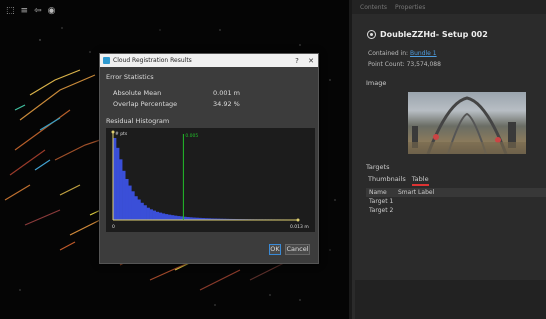 The image size is (546, 319). I want to click on overlap-percentage-label: Overlap Percentage, so click(145, 104).